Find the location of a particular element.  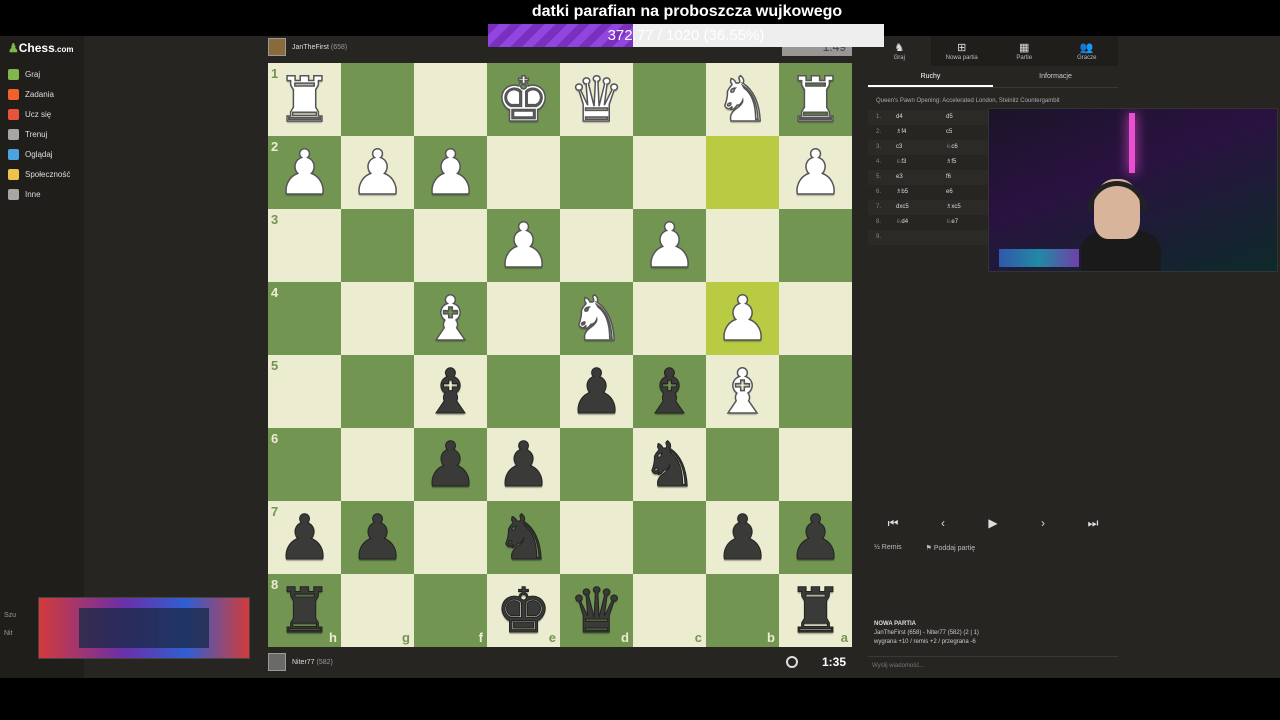

white-move is located at coordinates (921, 237).